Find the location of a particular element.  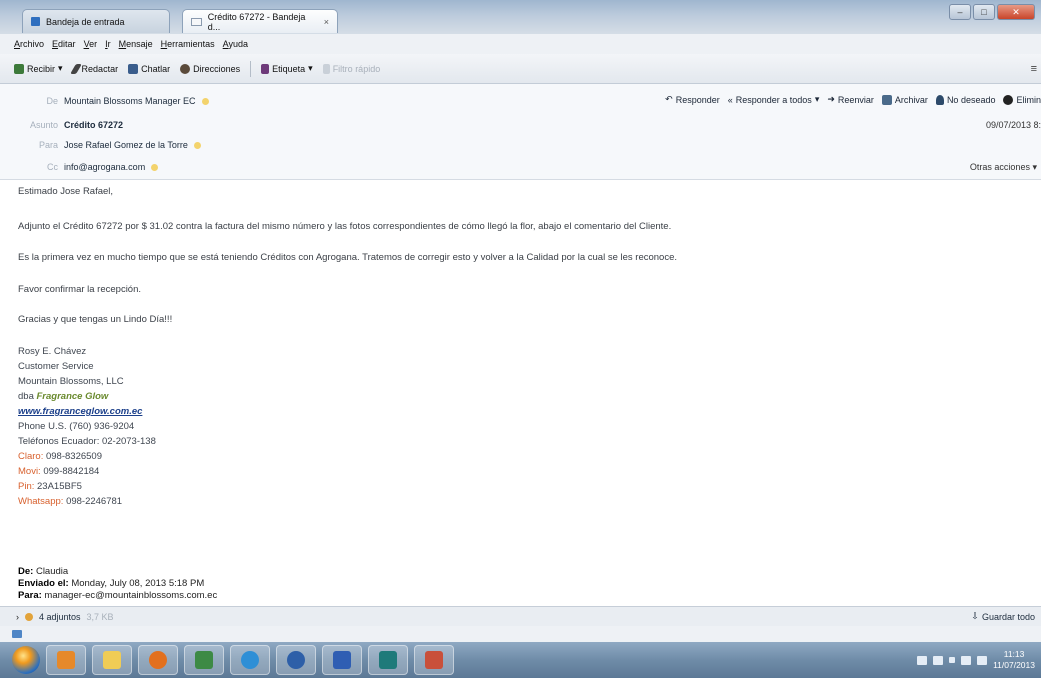

pin-label: Pin: is located at coordinates (26, 486).